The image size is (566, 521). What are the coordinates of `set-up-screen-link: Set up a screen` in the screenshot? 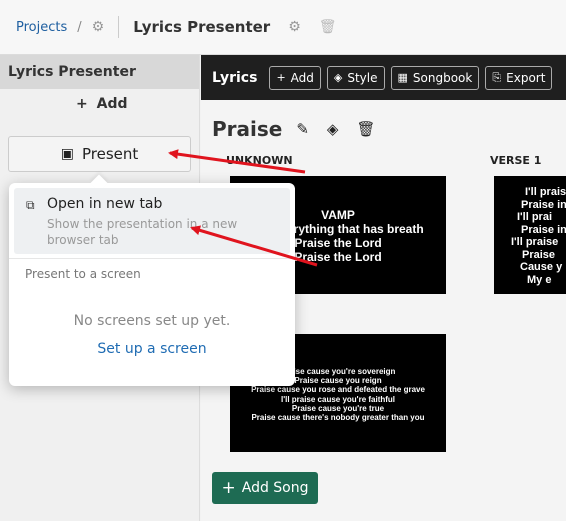 It's located at (152, 349).